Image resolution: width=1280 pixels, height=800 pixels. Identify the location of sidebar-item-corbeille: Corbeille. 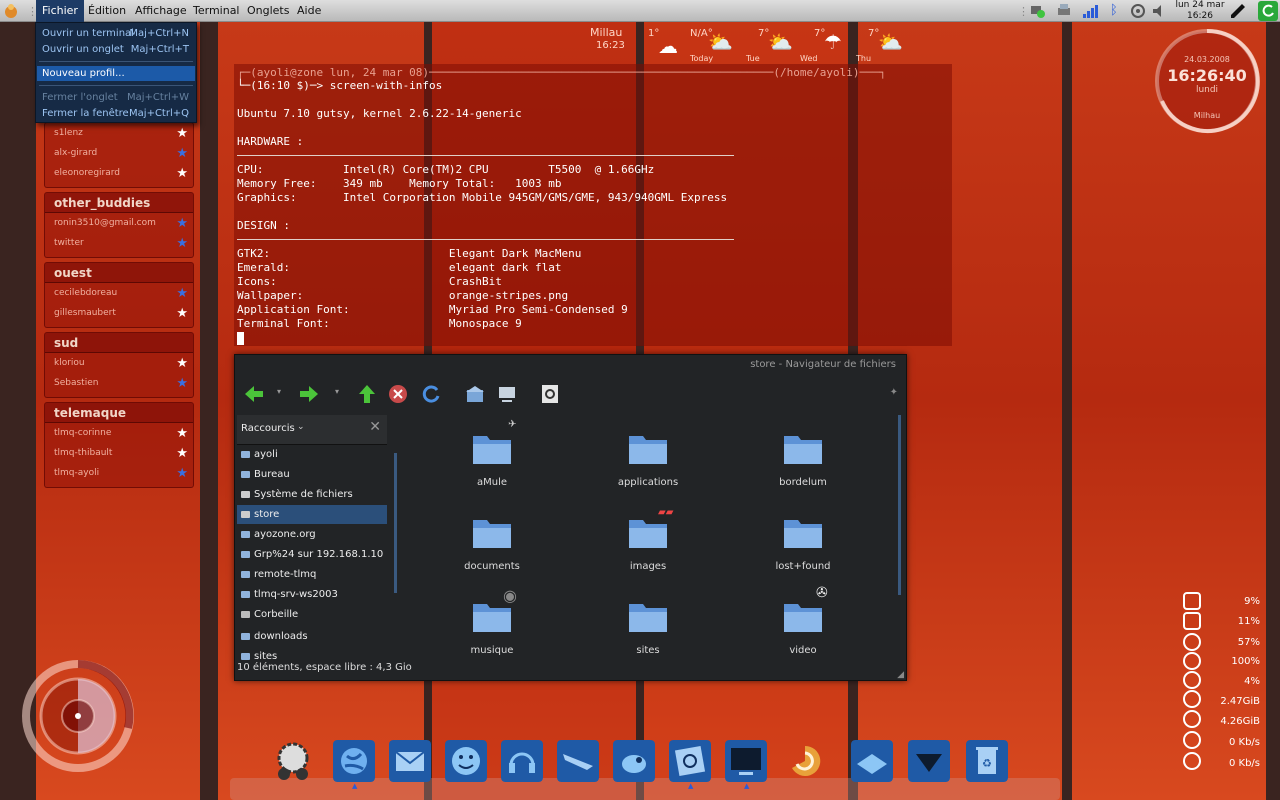
(312, 614).